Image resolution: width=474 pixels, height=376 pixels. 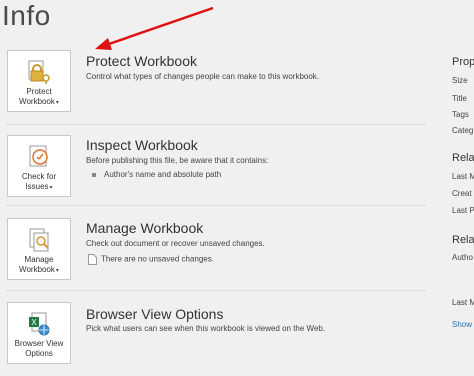 I want to click on annotation-arrow, so click(x=154, y=28).